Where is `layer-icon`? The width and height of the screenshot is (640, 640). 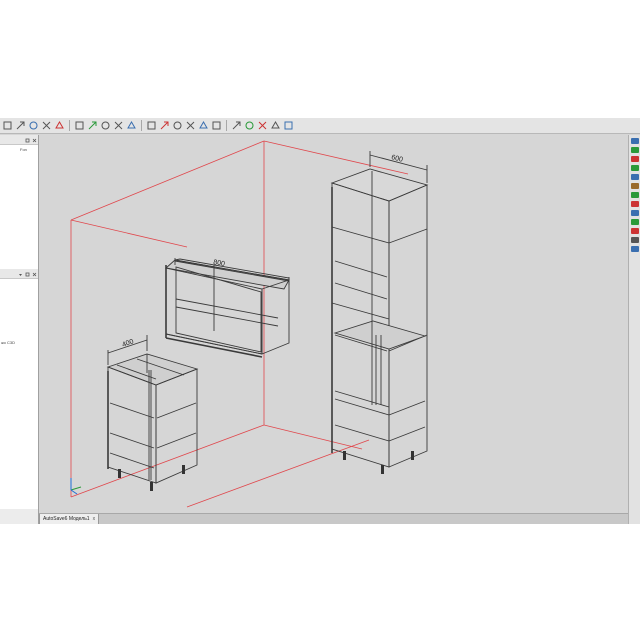
layer-icon is located at coordinates (92, 125).